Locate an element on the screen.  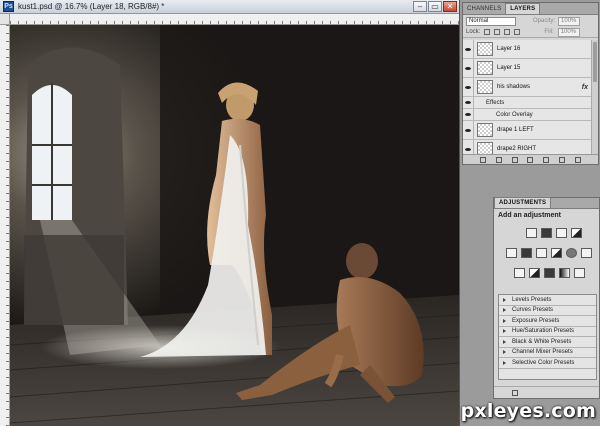
black-white-icon is located at coordinates (556, 253).